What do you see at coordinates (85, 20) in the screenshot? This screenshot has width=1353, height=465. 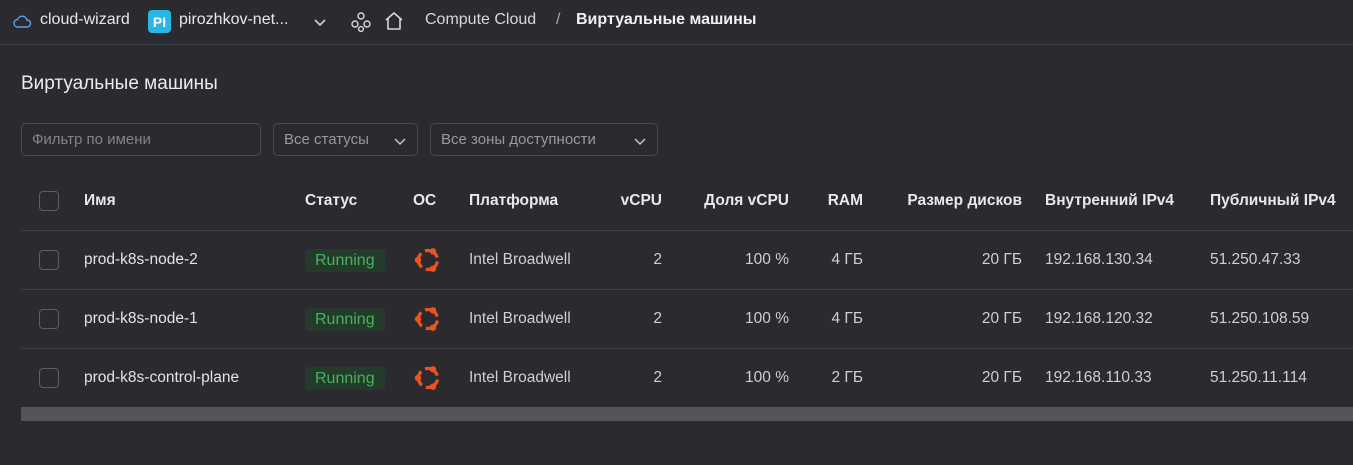 I see `cloud-name: cloud-wizard` at bounding box center [85, 20].